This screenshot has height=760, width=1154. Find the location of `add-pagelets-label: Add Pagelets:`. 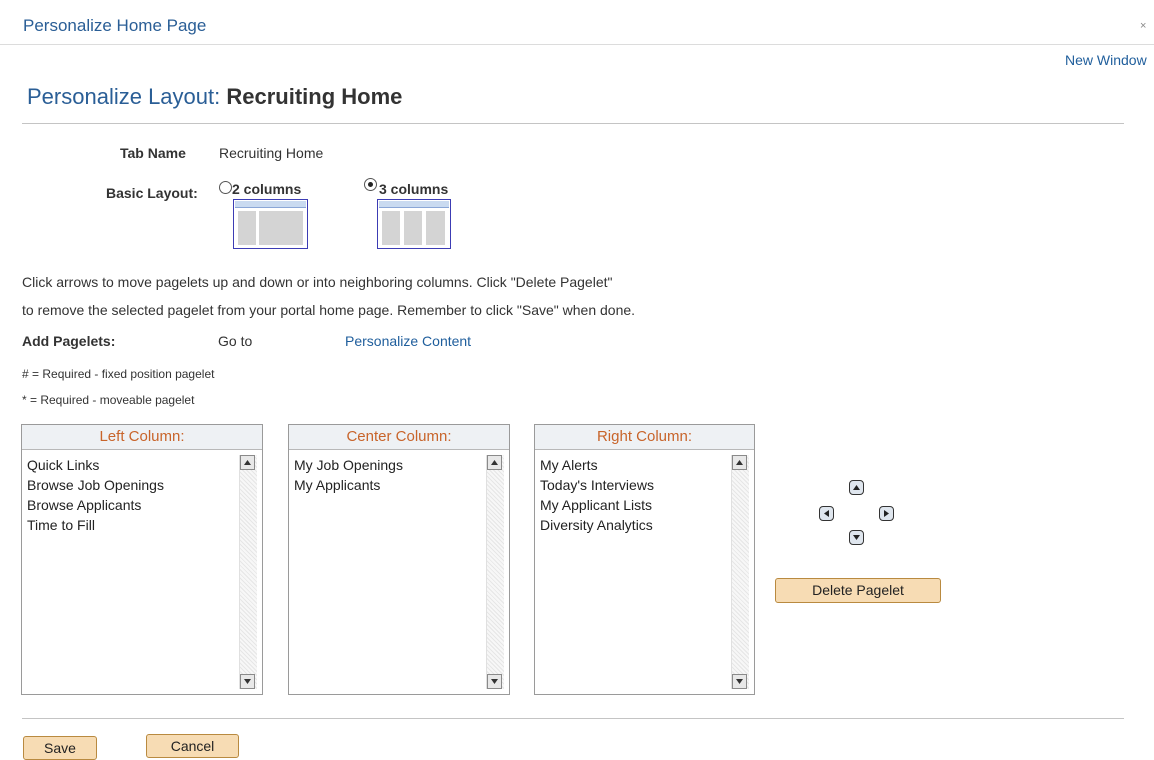

add-pagelets-label: Add Pagelets: is located at coordinates (69, 341).